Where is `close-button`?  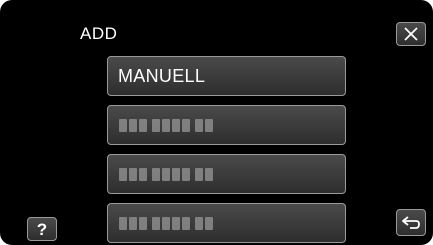 close-button is located at coordinates (411, 34).